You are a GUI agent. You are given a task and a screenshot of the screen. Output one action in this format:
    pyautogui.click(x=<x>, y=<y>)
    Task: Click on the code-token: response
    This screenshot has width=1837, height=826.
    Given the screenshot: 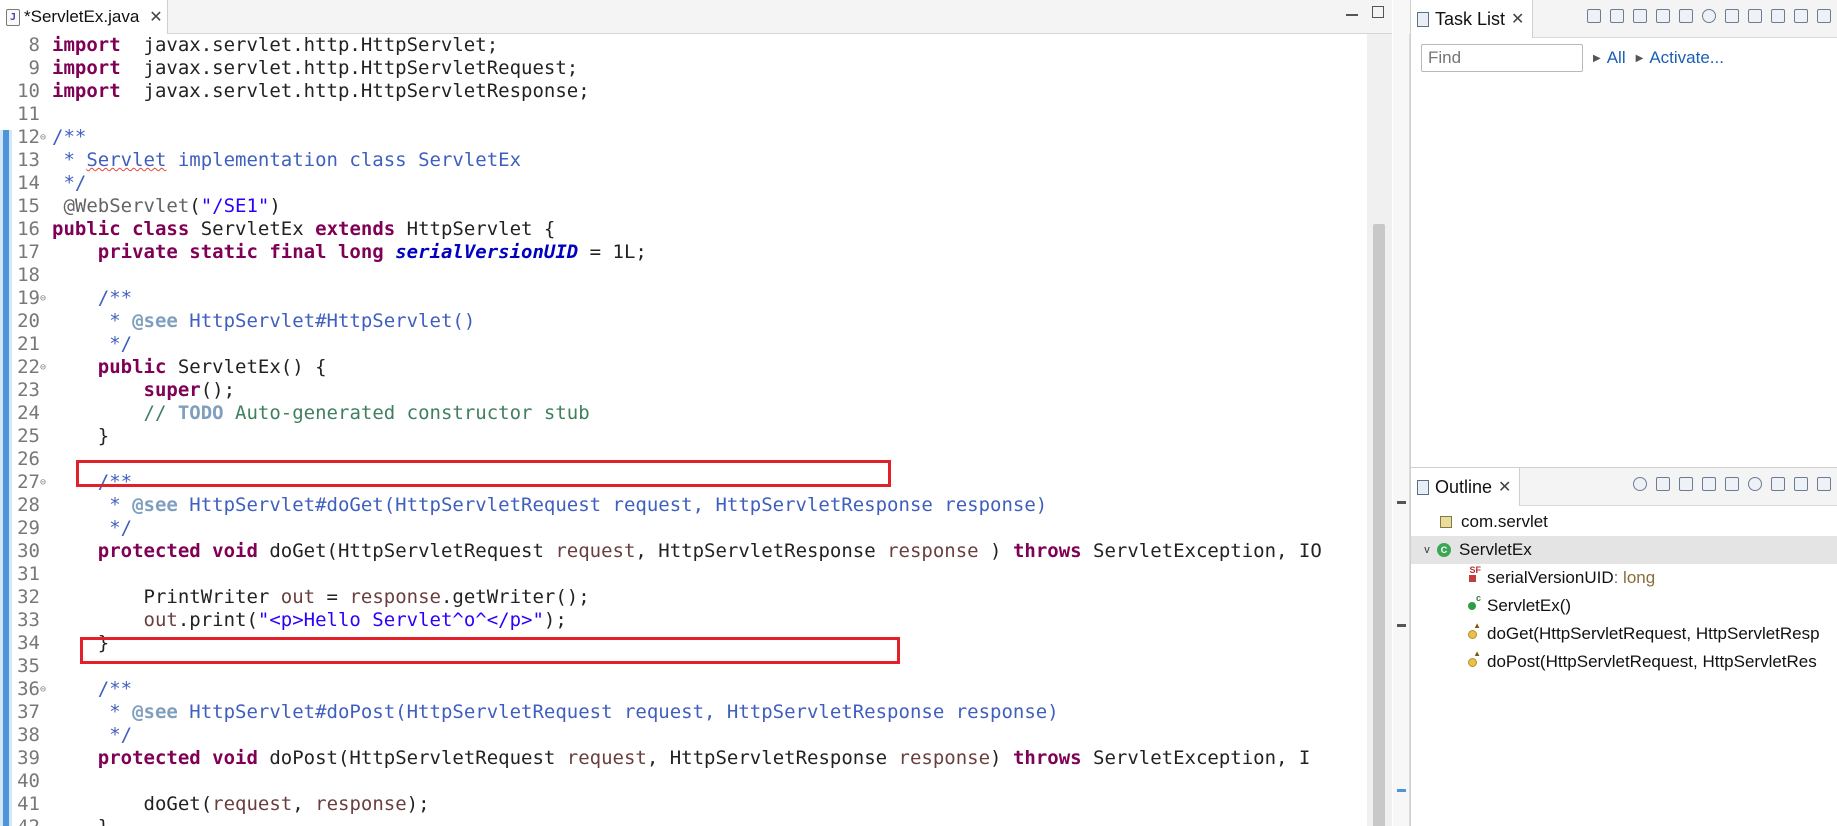 What is the action you would take?
    pyautogui.click(x=933, y=551)
    